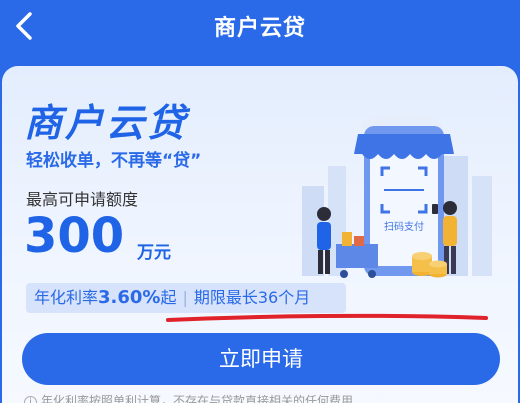 This screenshot has height=403, width=520. Describe the element at coordinates (106, 123) in the screenshot. I see `product-brand: 商户云贷` at that location.